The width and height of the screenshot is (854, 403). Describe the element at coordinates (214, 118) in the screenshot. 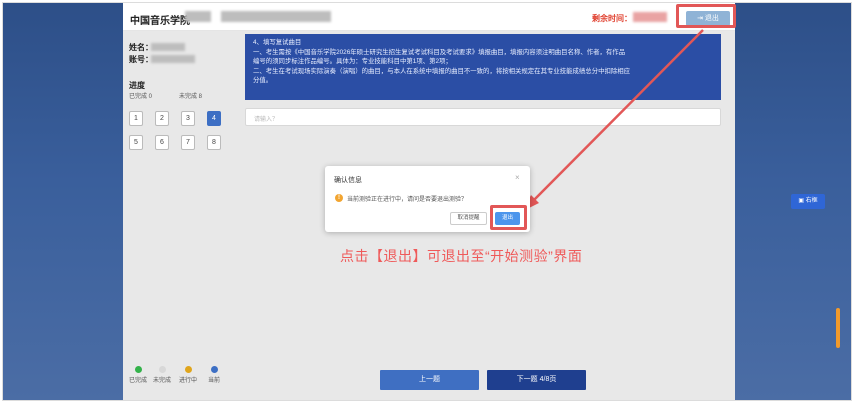

I see `question-button-4: 4` at that location.